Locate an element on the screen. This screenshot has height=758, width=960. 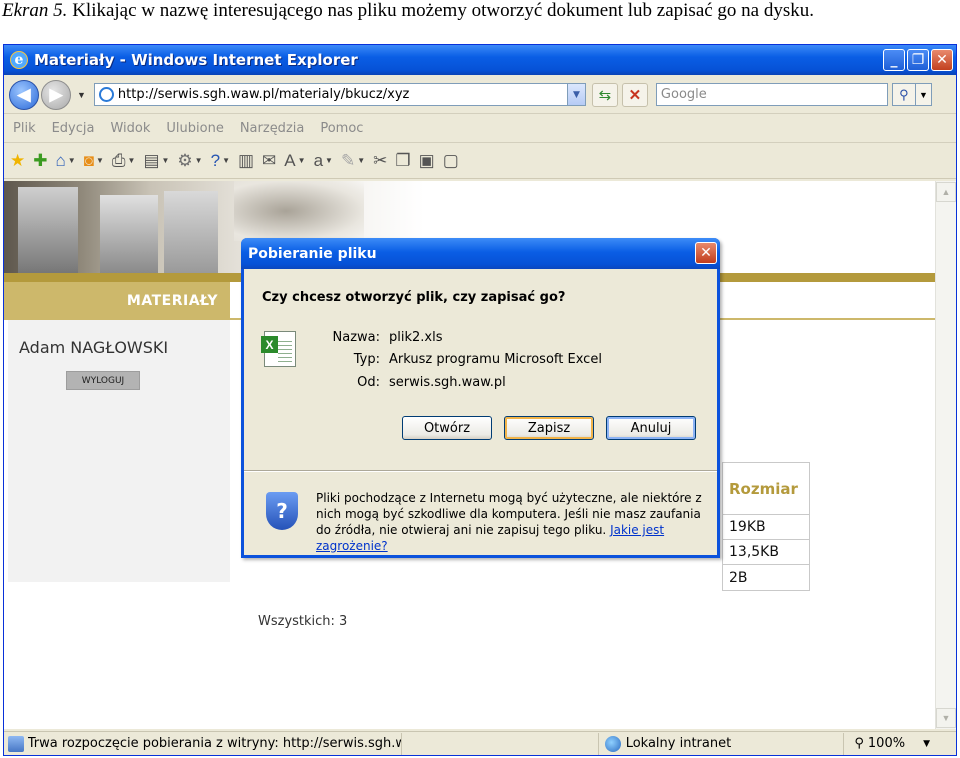
type-value: Arkusz programu Microsoft Excel is located at coordinates (495, 359).